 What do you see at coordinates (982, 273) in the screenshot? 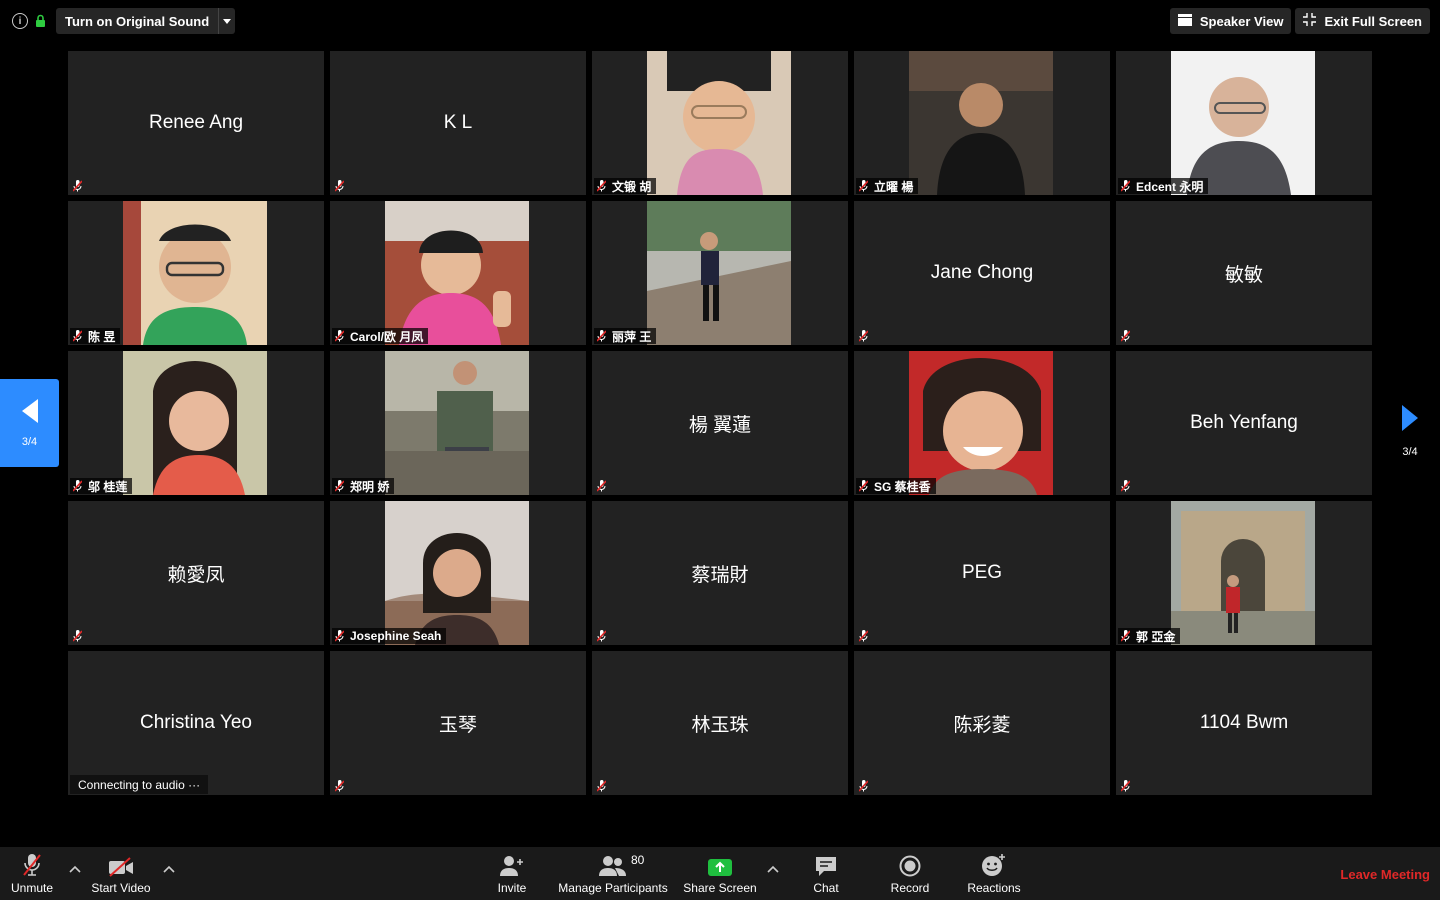
I see `participant-tile: Jane Chong` at bounding box center [982, 273].